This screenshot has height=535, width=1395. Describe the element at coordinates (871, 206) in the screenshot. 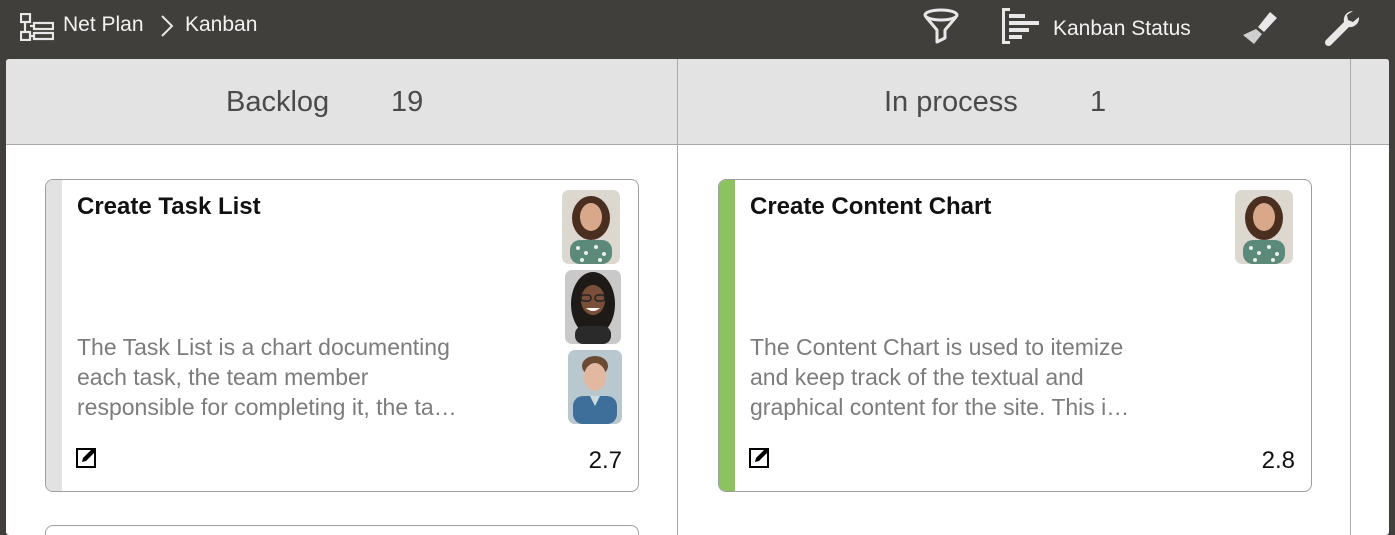

I see `card-title: Create Content Chart` at that location.